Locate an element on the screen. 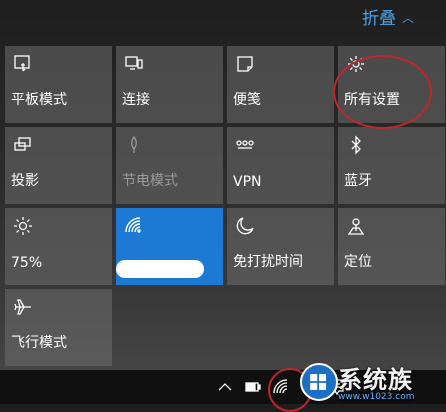 The height and width of the screenshot is (412, 446). taskbar is located at coordinates (223, 387).